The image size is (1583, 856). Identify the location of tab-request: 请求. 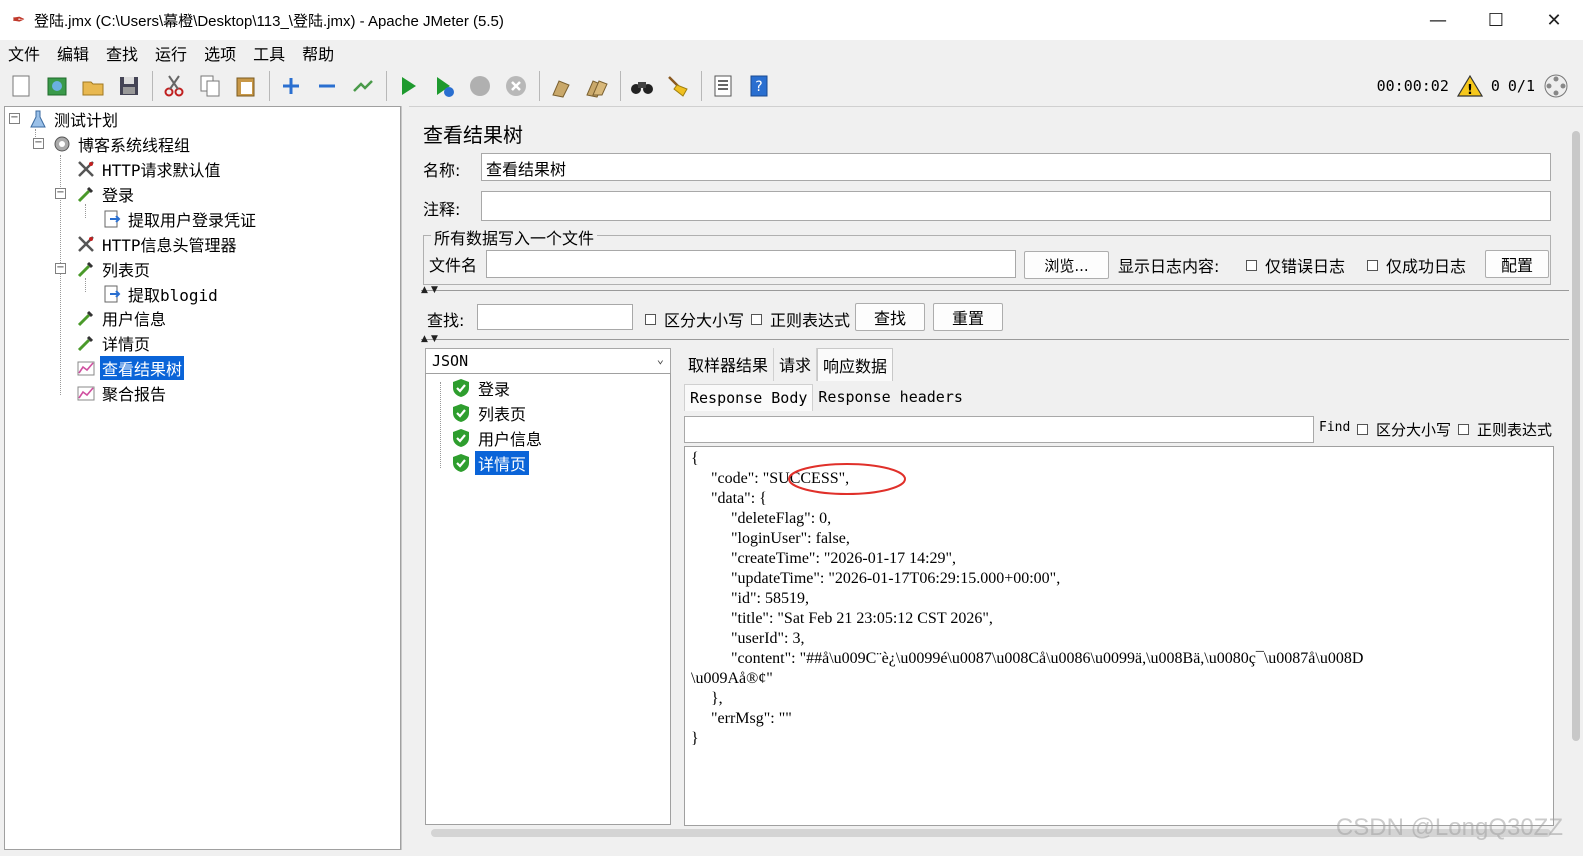
(796, 364).